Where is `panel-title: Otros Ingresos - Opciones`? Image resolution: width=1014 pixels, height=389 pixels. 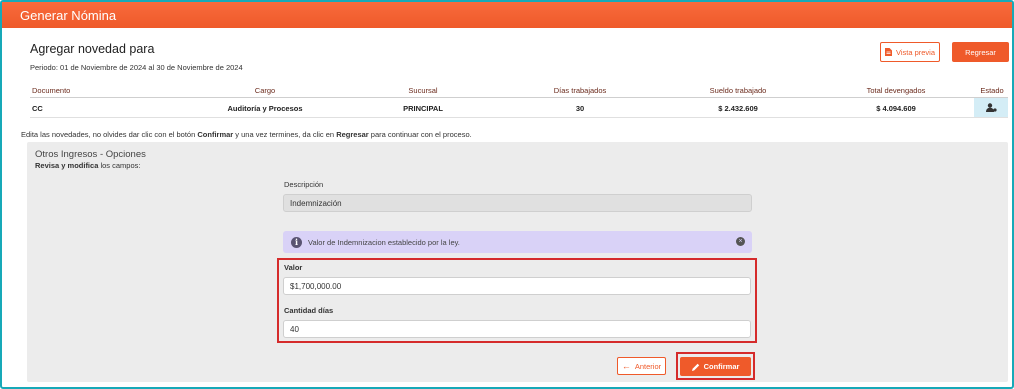 panel-title: Otros Ingresos - Opciones is located at coordinates (90, 154).